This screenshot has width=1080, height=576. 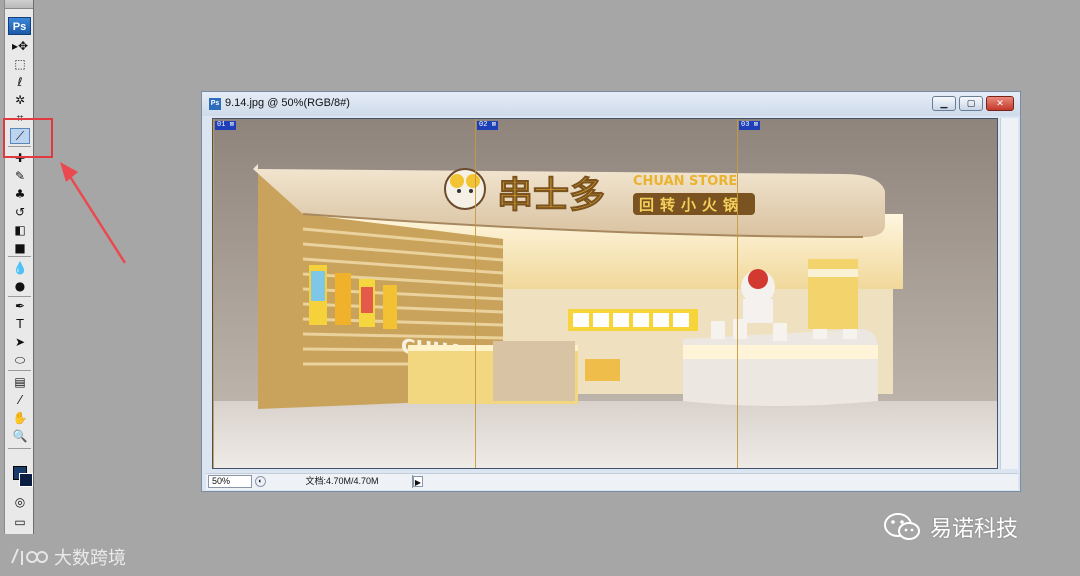 I want to click on path-selection-tool-icon: ➤, so click(x=20, y=342).